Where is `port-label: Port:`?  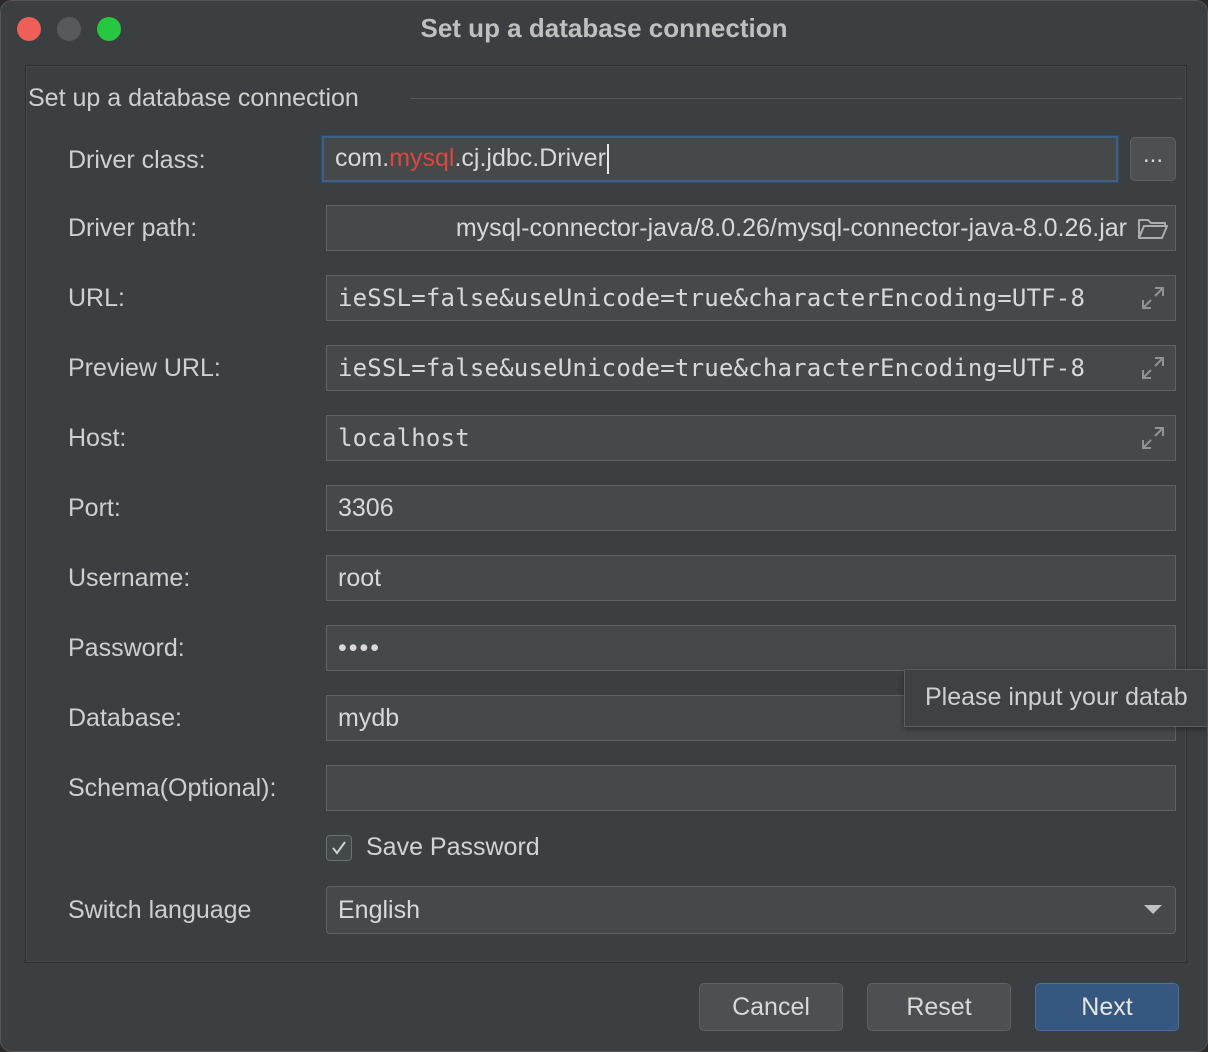
port-label: Port: is located at coordinates (94, 508).